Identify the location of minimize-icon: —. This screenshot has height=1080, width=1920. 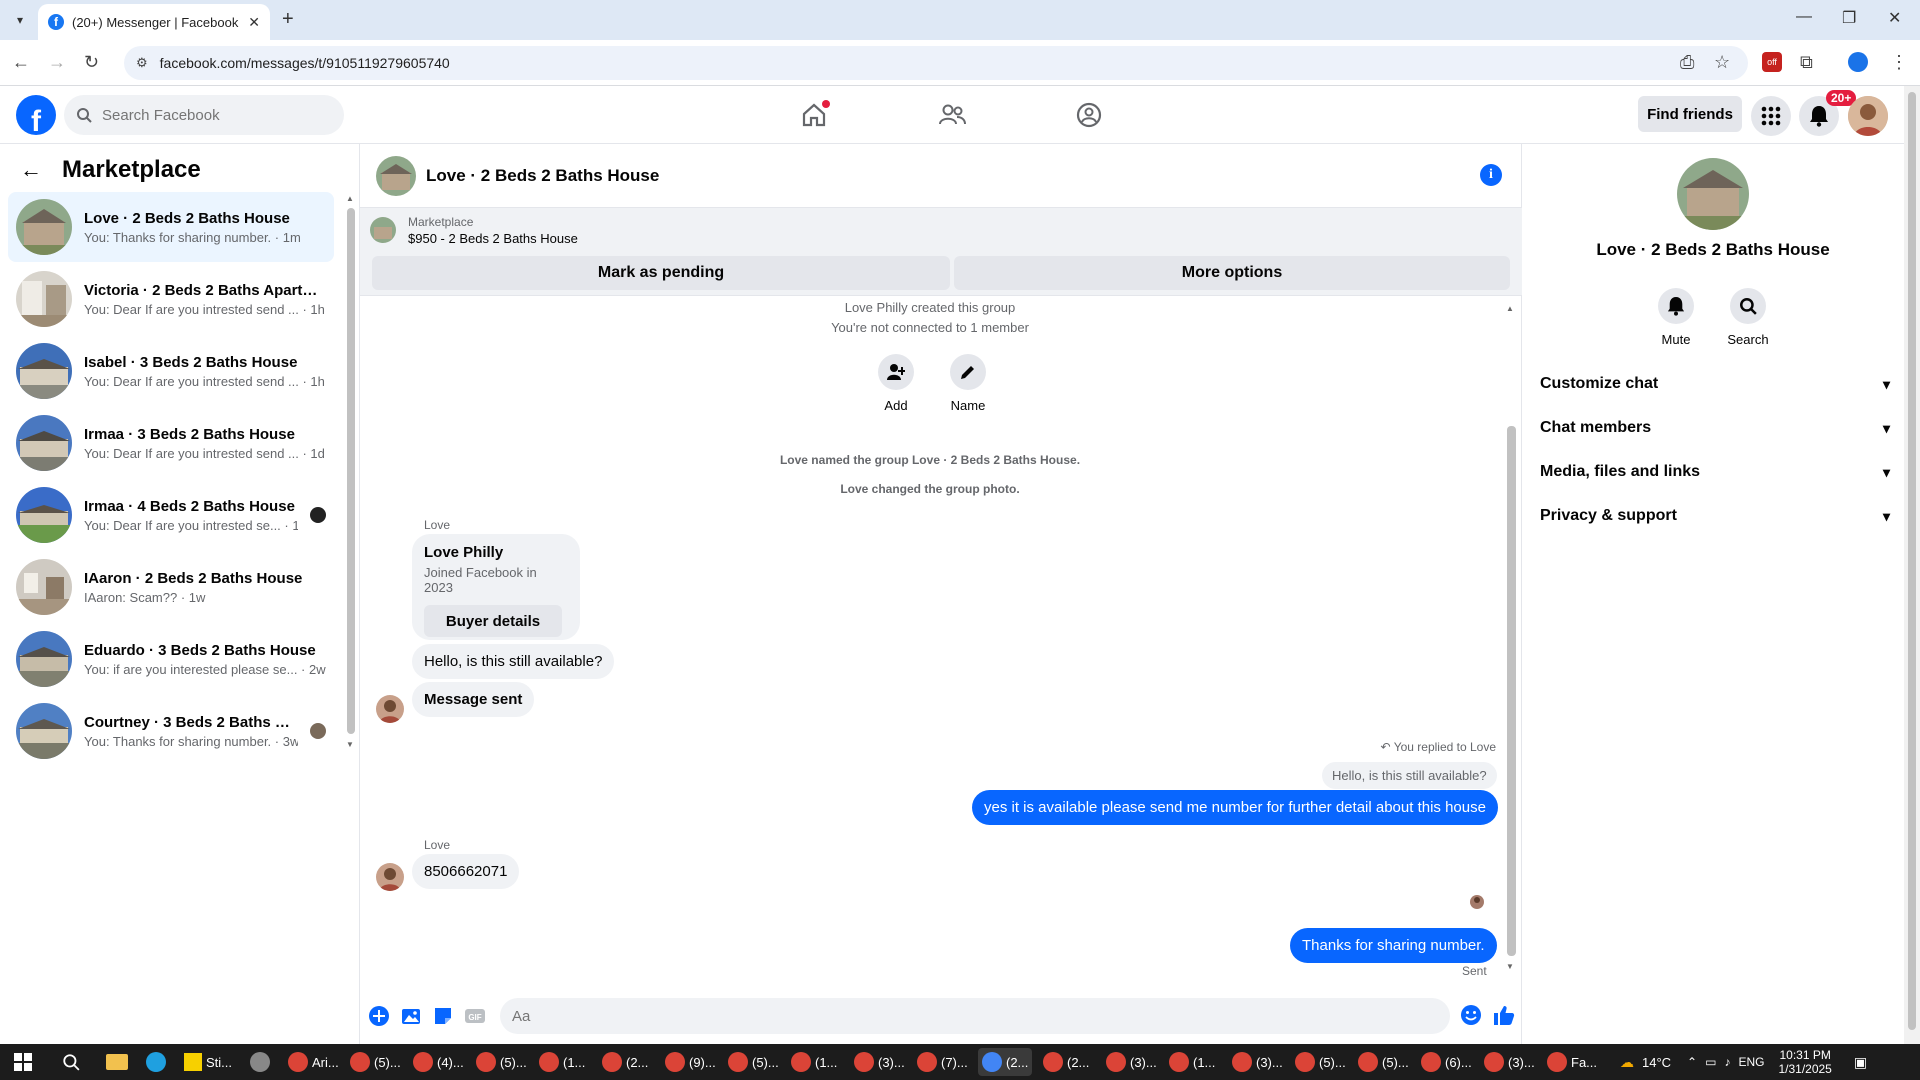
(1804, 17).